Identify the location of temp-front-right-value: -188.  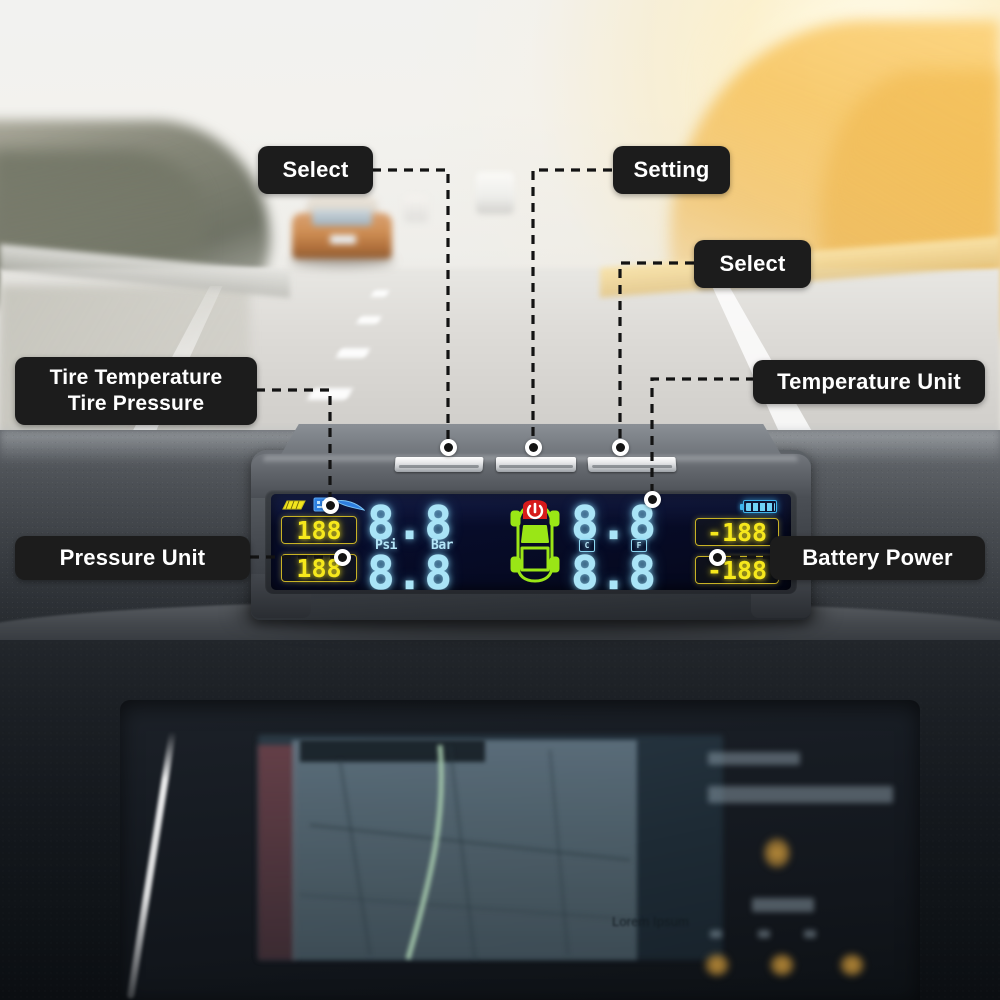
(737, 532).